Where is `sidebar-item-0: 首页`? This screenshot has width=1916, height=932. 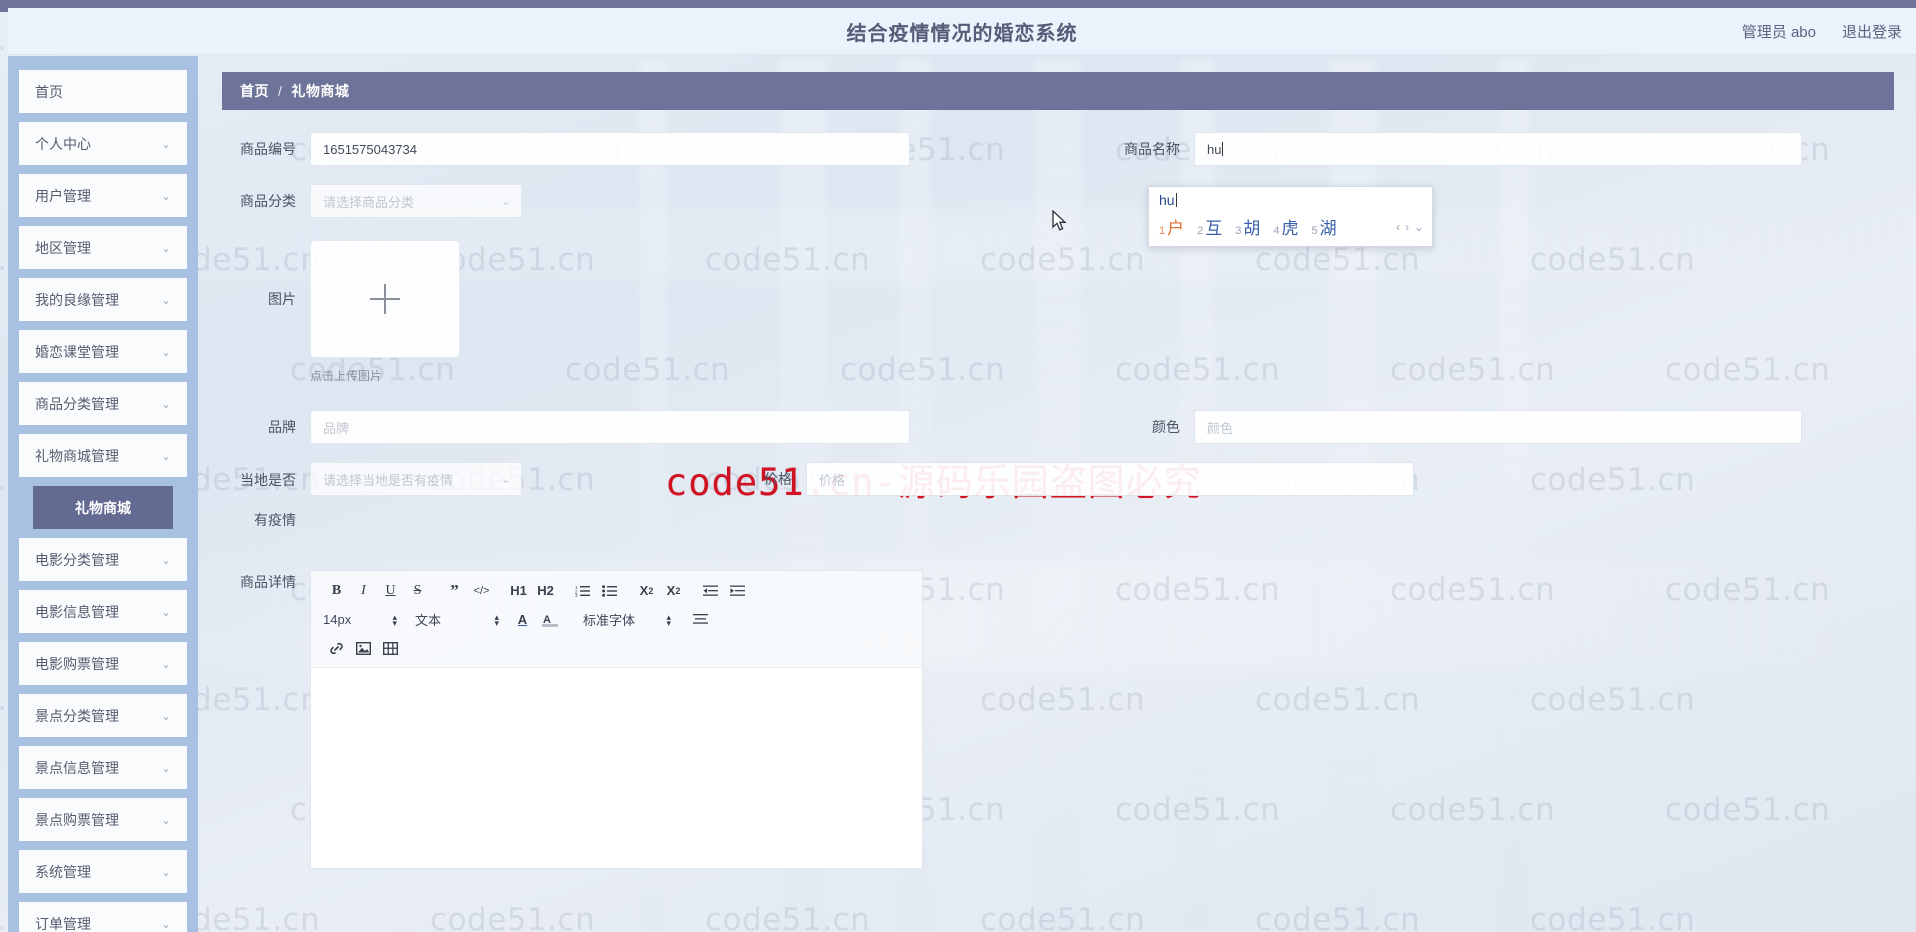
sidebar-item-0: 首页 is located at coordinates (103, 91).